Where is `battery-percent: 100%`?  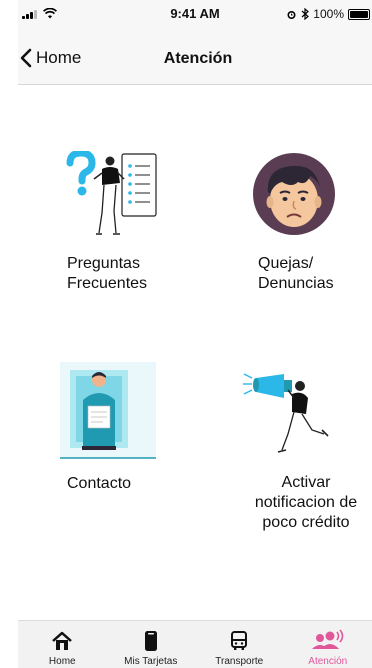 battery-percent: 100% is located at coordinates (328, 14).